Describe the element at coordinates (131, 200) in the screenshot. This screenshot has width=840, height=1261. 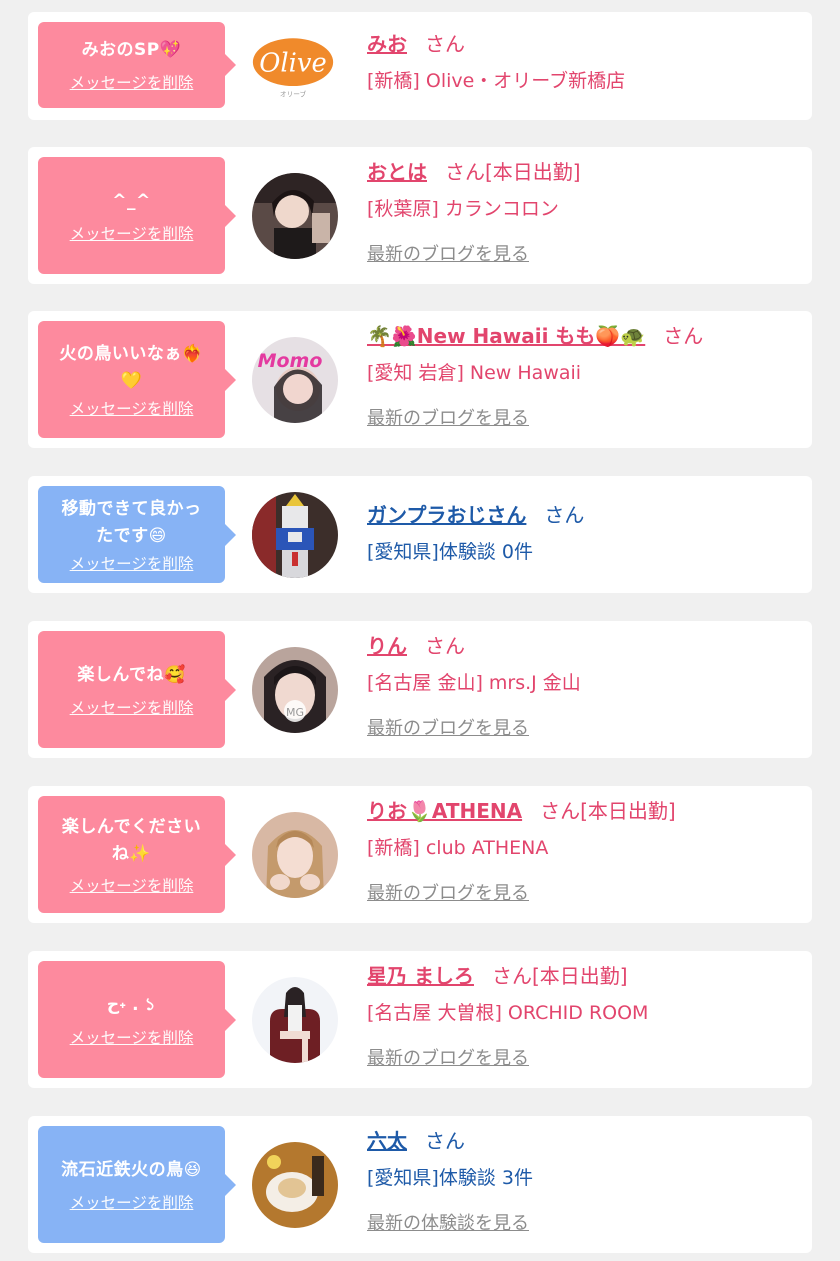
I see `message-text: ^_^` at that location.